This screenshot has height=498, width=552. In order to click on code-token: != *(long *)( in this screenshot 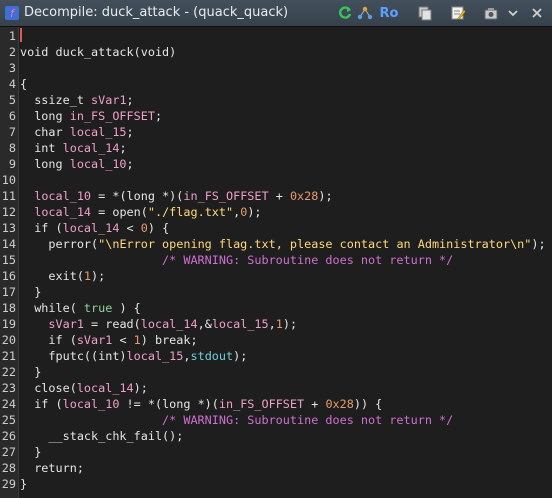, I will do `click(169, 404)`.